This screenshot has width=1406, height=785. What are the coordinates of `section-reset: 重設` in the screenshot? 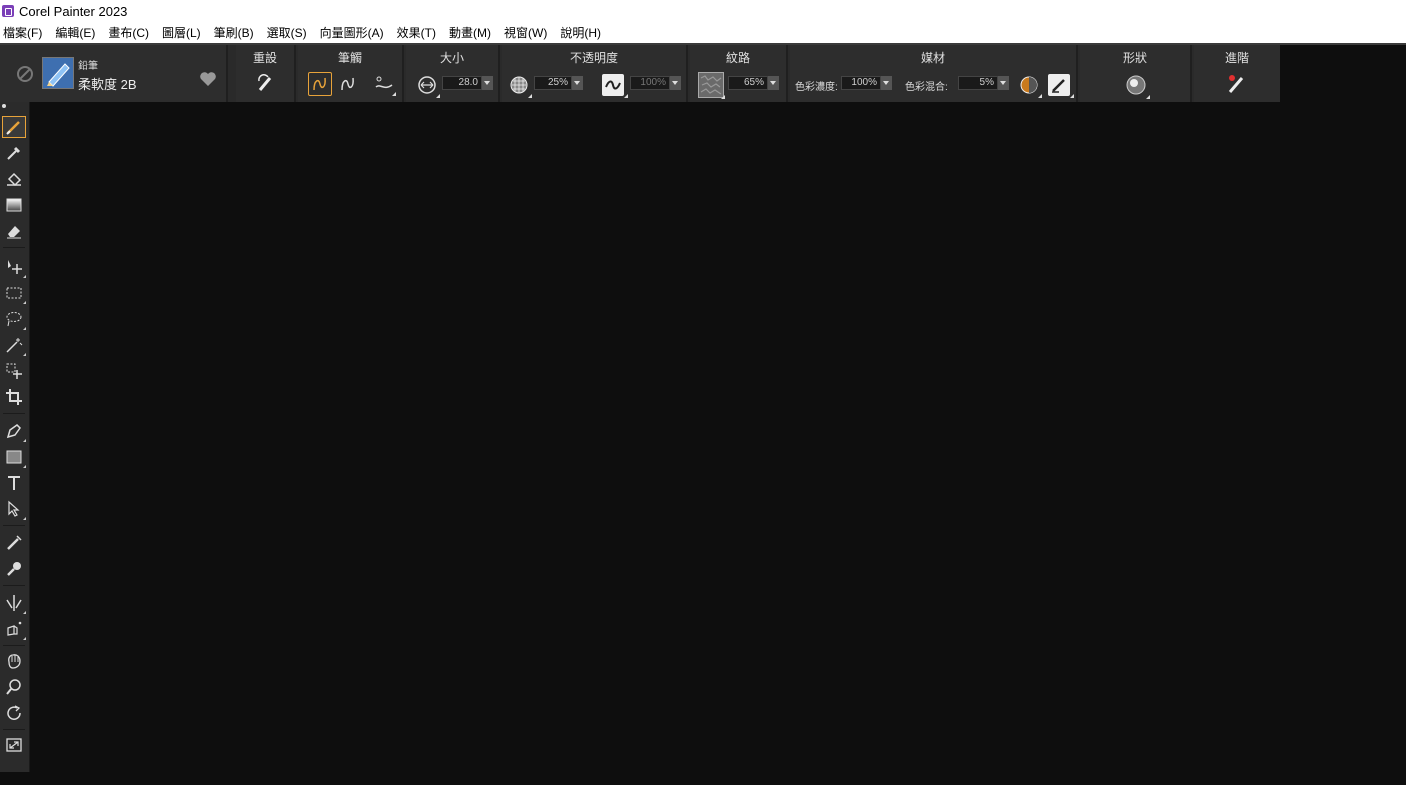 It's located at (266, 73).